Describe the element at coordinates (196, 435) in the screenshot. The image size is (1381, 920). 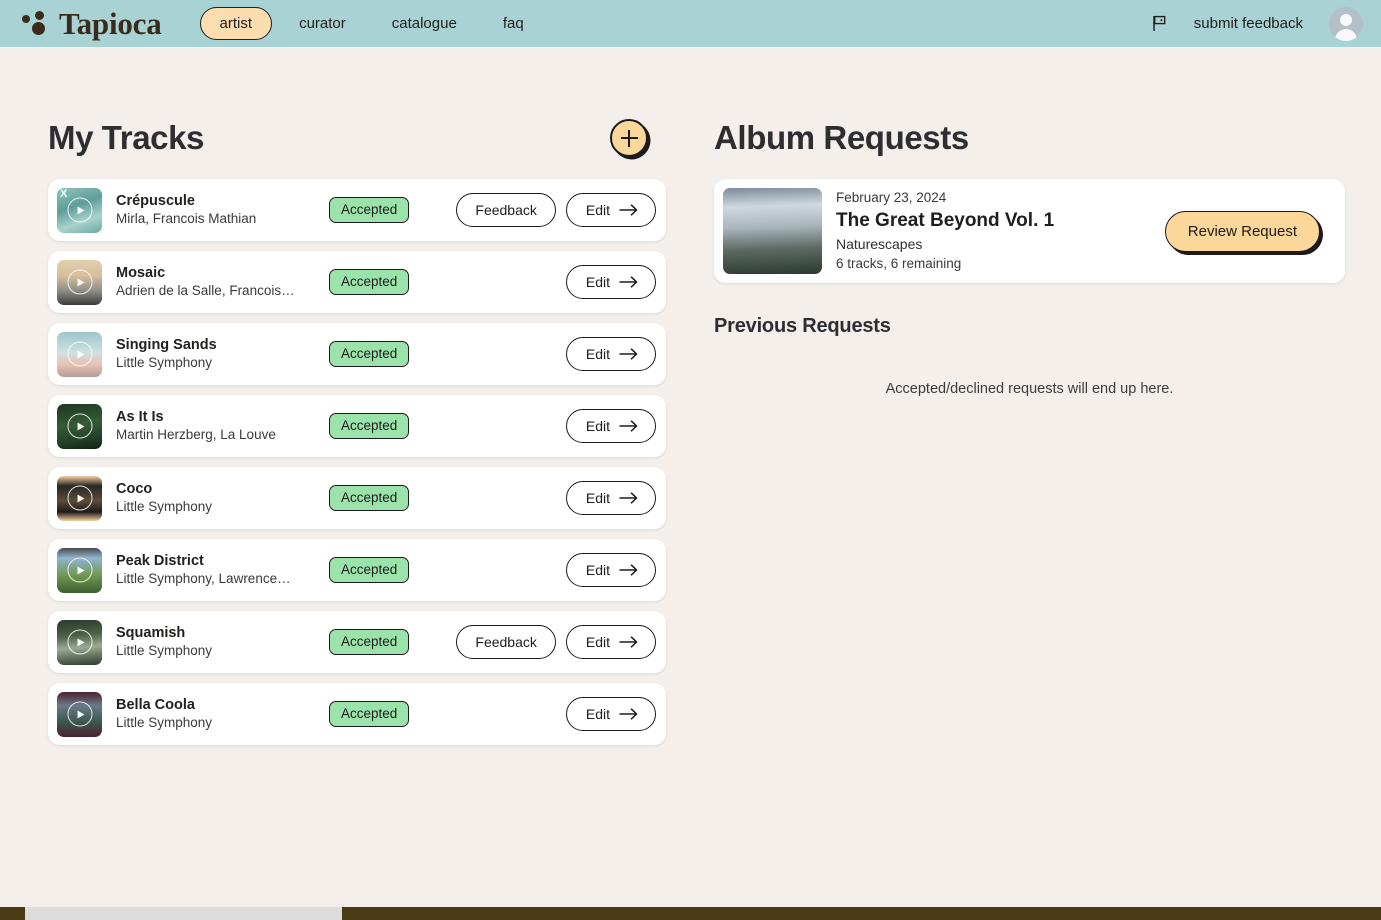
I see `track-artists: Martin Herzberg, La Louve` at that location.